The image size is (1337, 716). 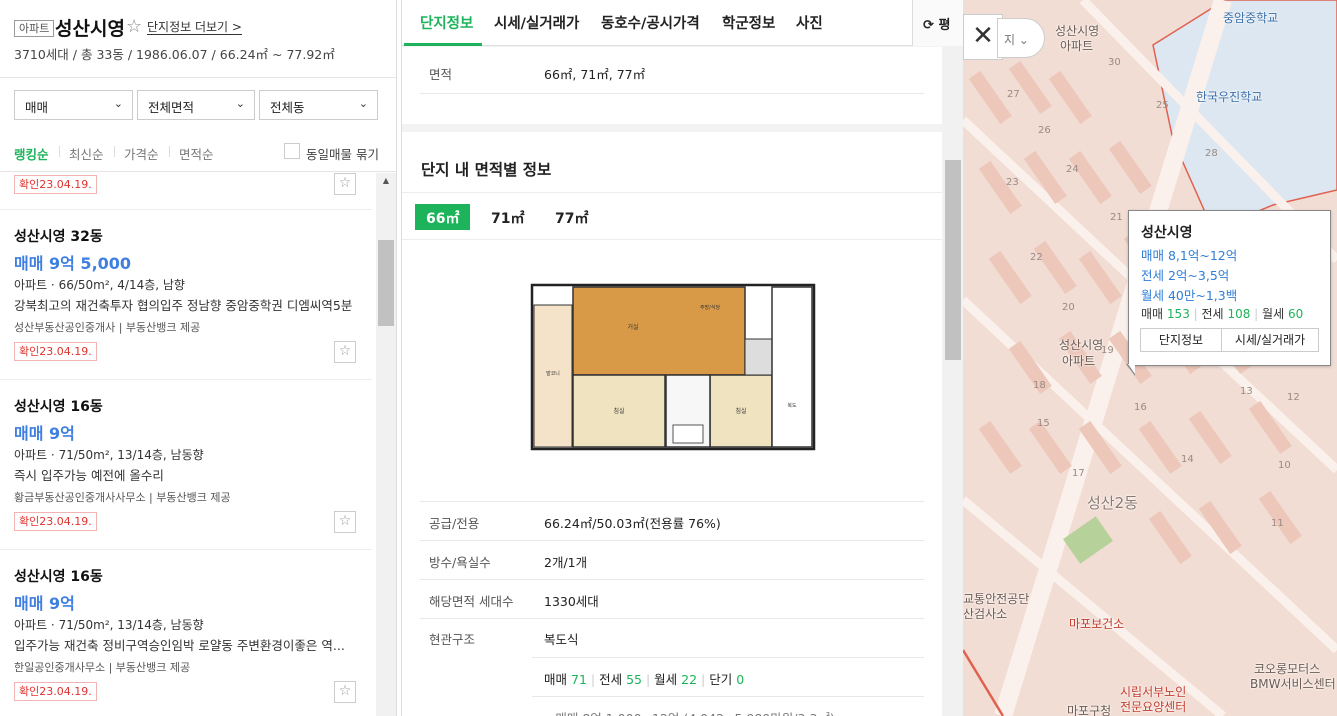 What do you see at coordinates (634, 679) in the screenshot?
I see `count-jeonse: 55` at bounding box center [634, 679].